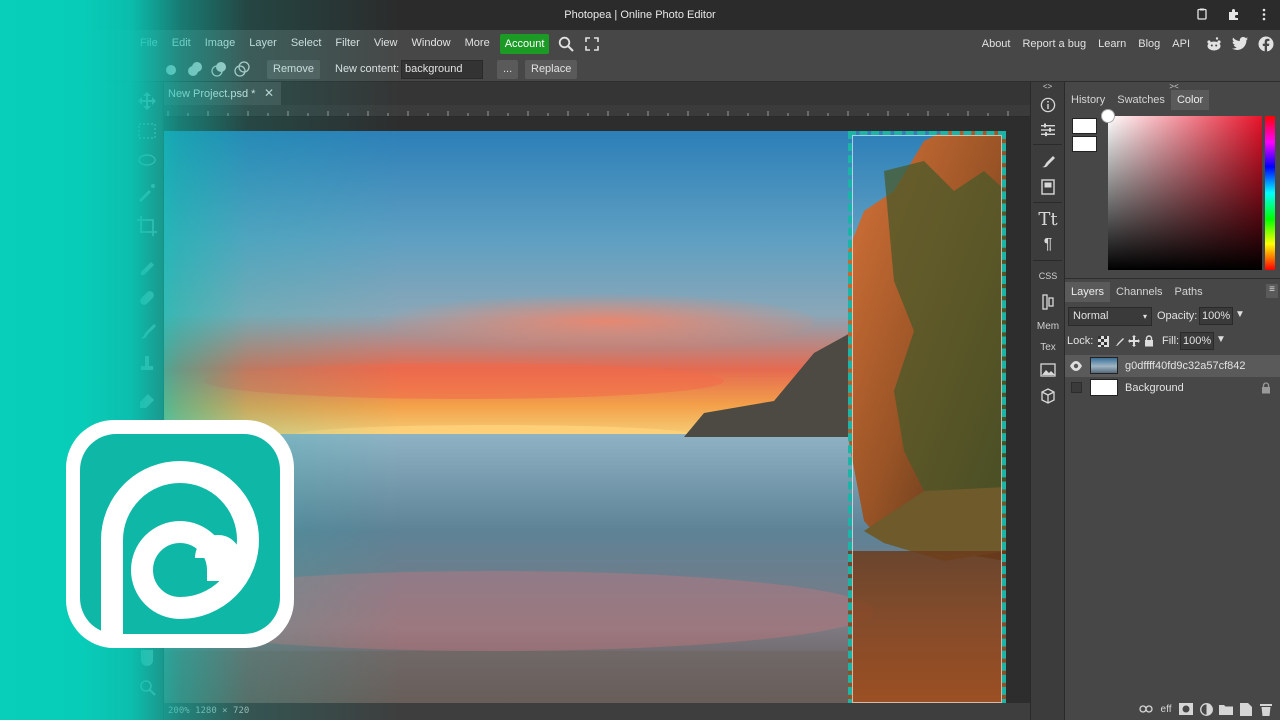 This screenshot has width=1280, height=720. What do you see at coordinates (1084, 144) in the screenshot?
I see `background-color-swatch` at bounding box center [1084, 144].